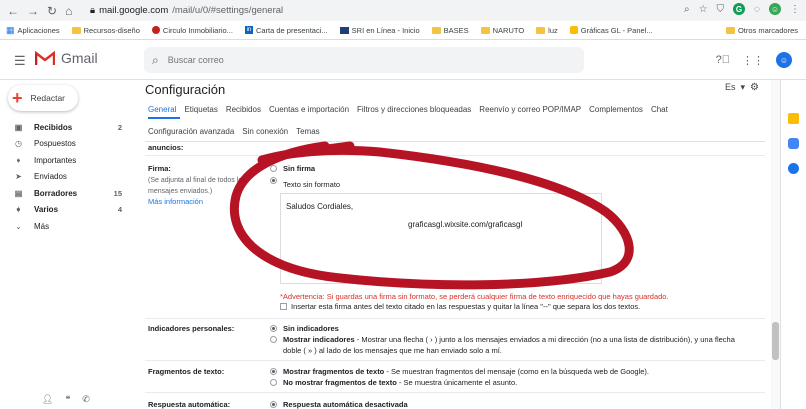 Image resolution: width=806 pixels, height=409 pixels. I want to click on menu-dots-icon: ⋮, so click(795, 9).